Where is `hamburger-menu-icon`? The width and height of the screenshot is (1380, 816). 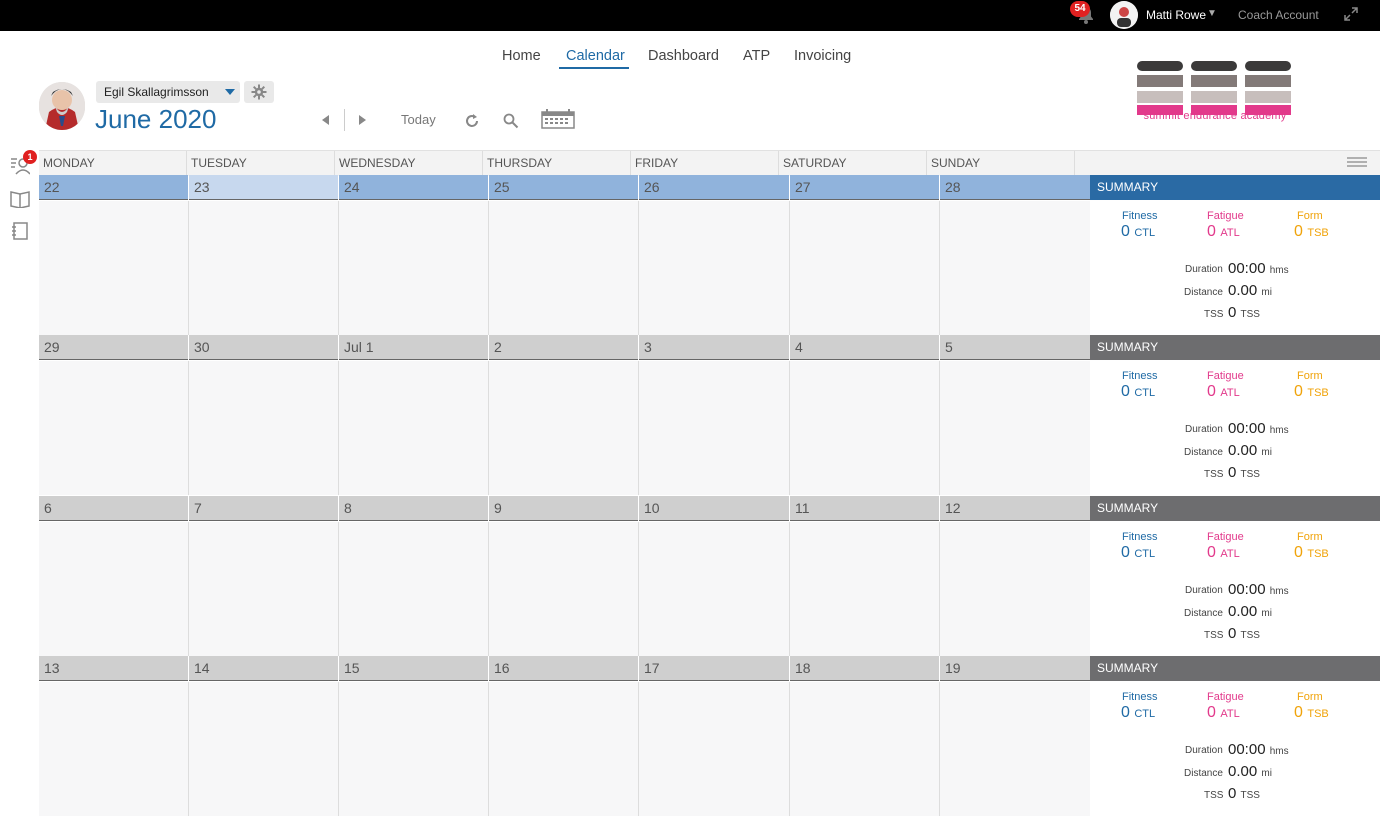 hamburger-menu-icon is located at coordinates (1357, 162).